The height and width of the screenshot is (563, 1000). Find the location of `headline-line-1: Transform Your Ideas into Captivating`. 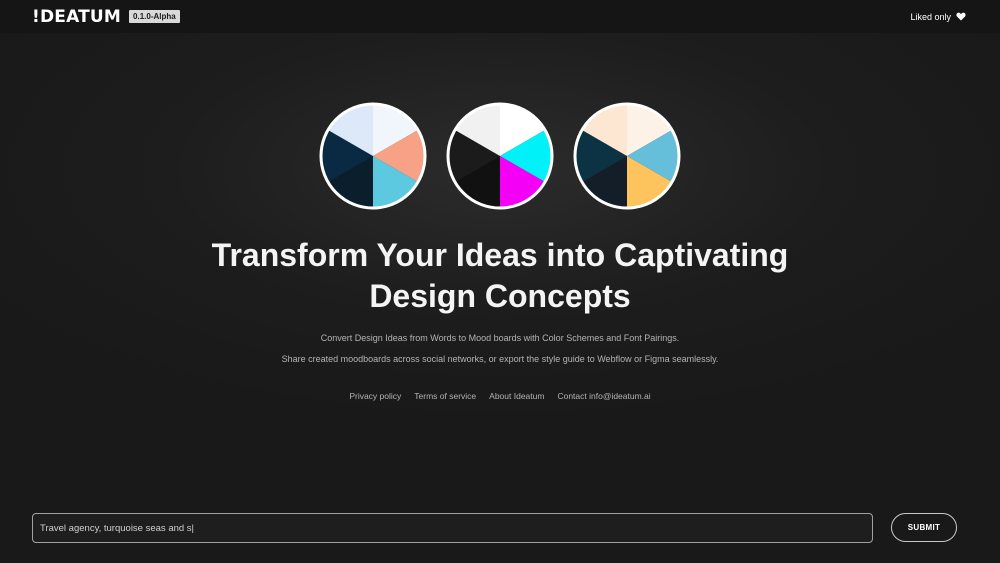

headline-line-1: Transform Your Ideas into Captivating is located at coordinates (500, 255).